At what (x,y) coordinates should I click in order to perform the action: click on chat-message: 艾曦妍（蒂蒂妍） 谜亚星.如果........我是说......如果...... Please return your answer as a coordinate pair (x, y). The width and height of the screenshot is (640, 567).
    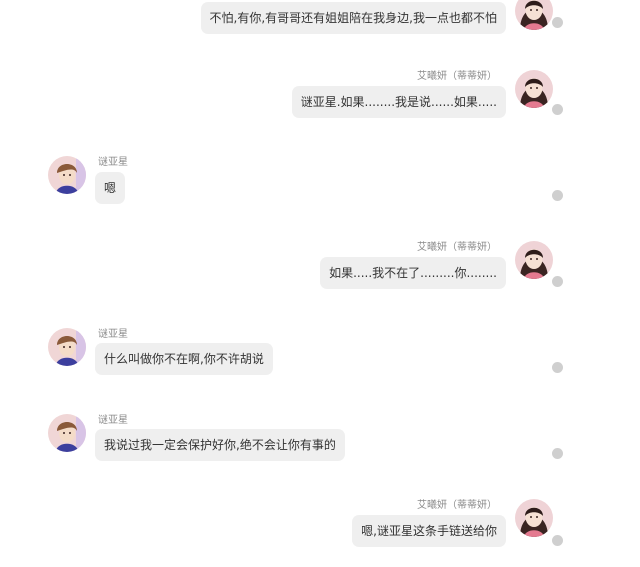
    Looking at the image, I should click on (320, 94).